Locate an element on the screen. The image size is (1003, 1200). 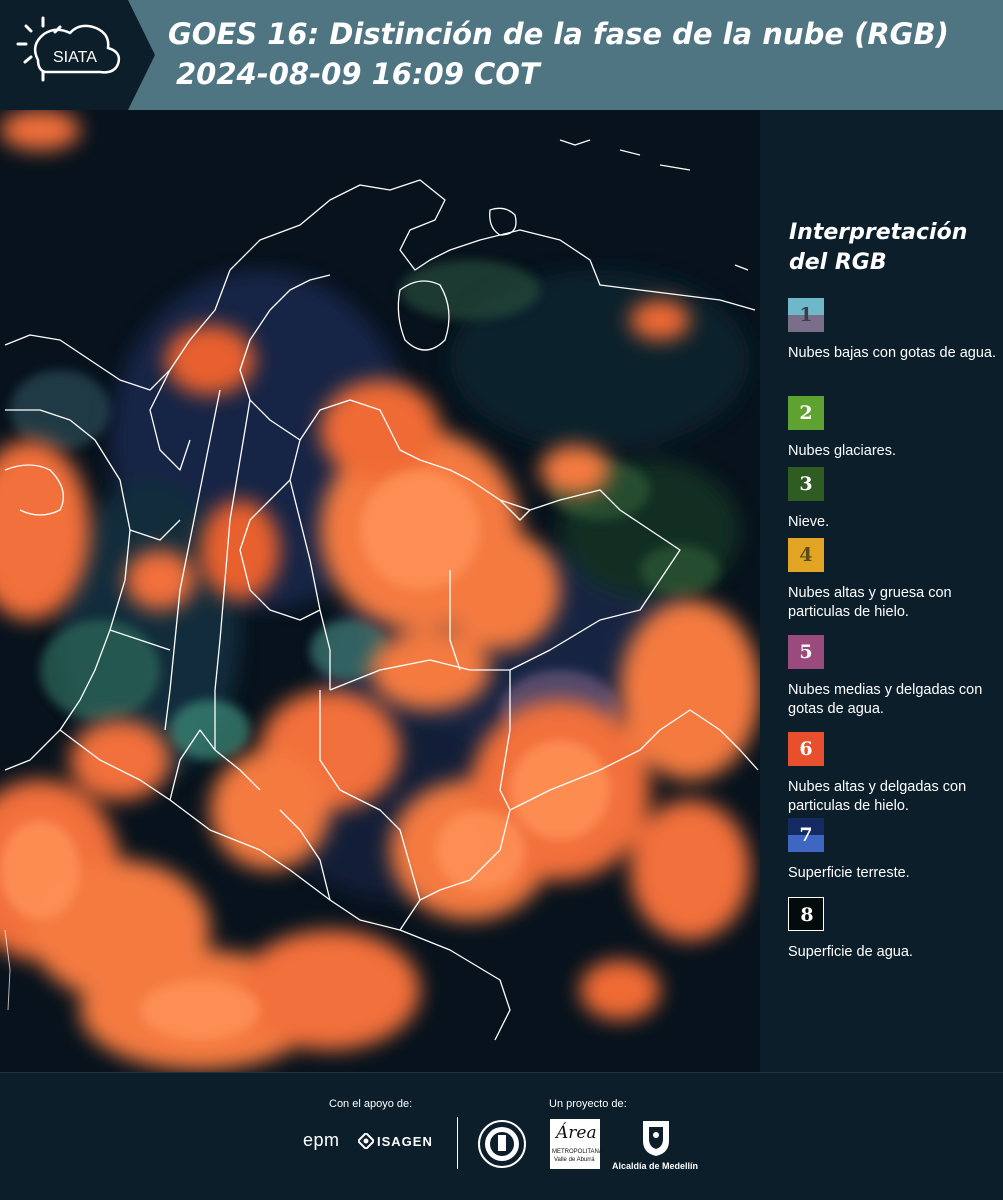
support-label: Con el apoyo de: is located at coordinates (371, 1104).